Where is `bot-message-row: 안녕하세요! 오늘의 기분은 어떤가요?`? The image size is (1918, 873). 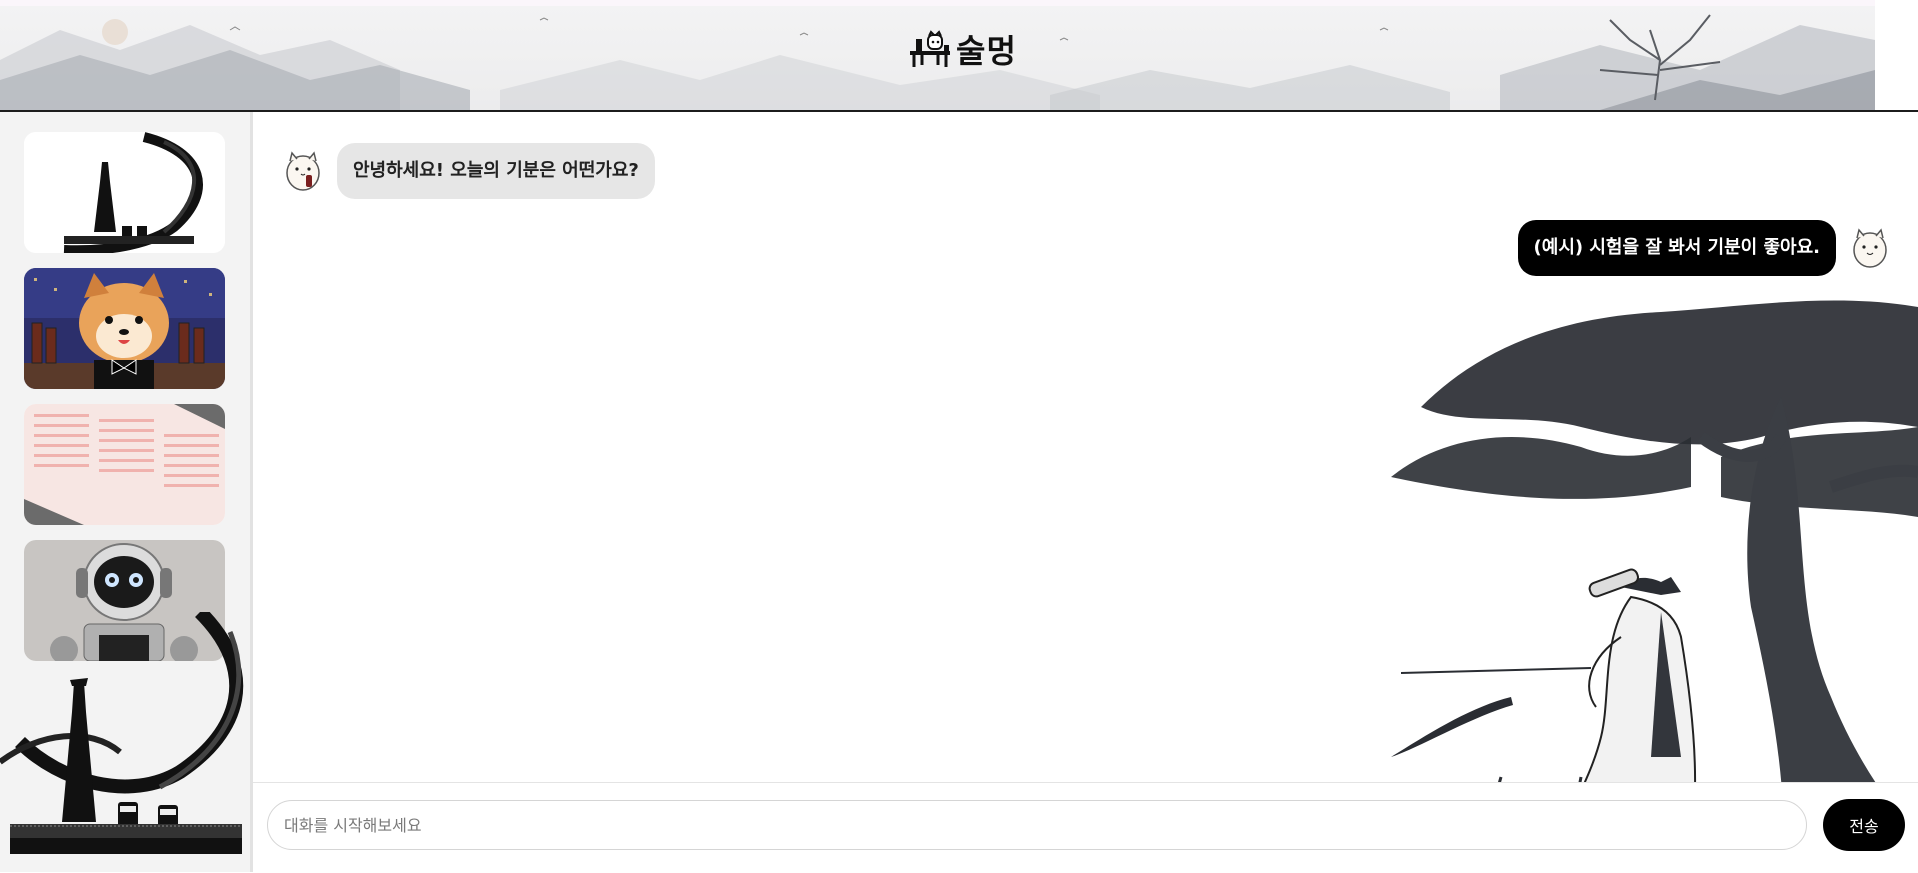 bot-message-row: 안녕하세요! 오늘의 기분은 어떤가요? is located at coordinates (469, 171).